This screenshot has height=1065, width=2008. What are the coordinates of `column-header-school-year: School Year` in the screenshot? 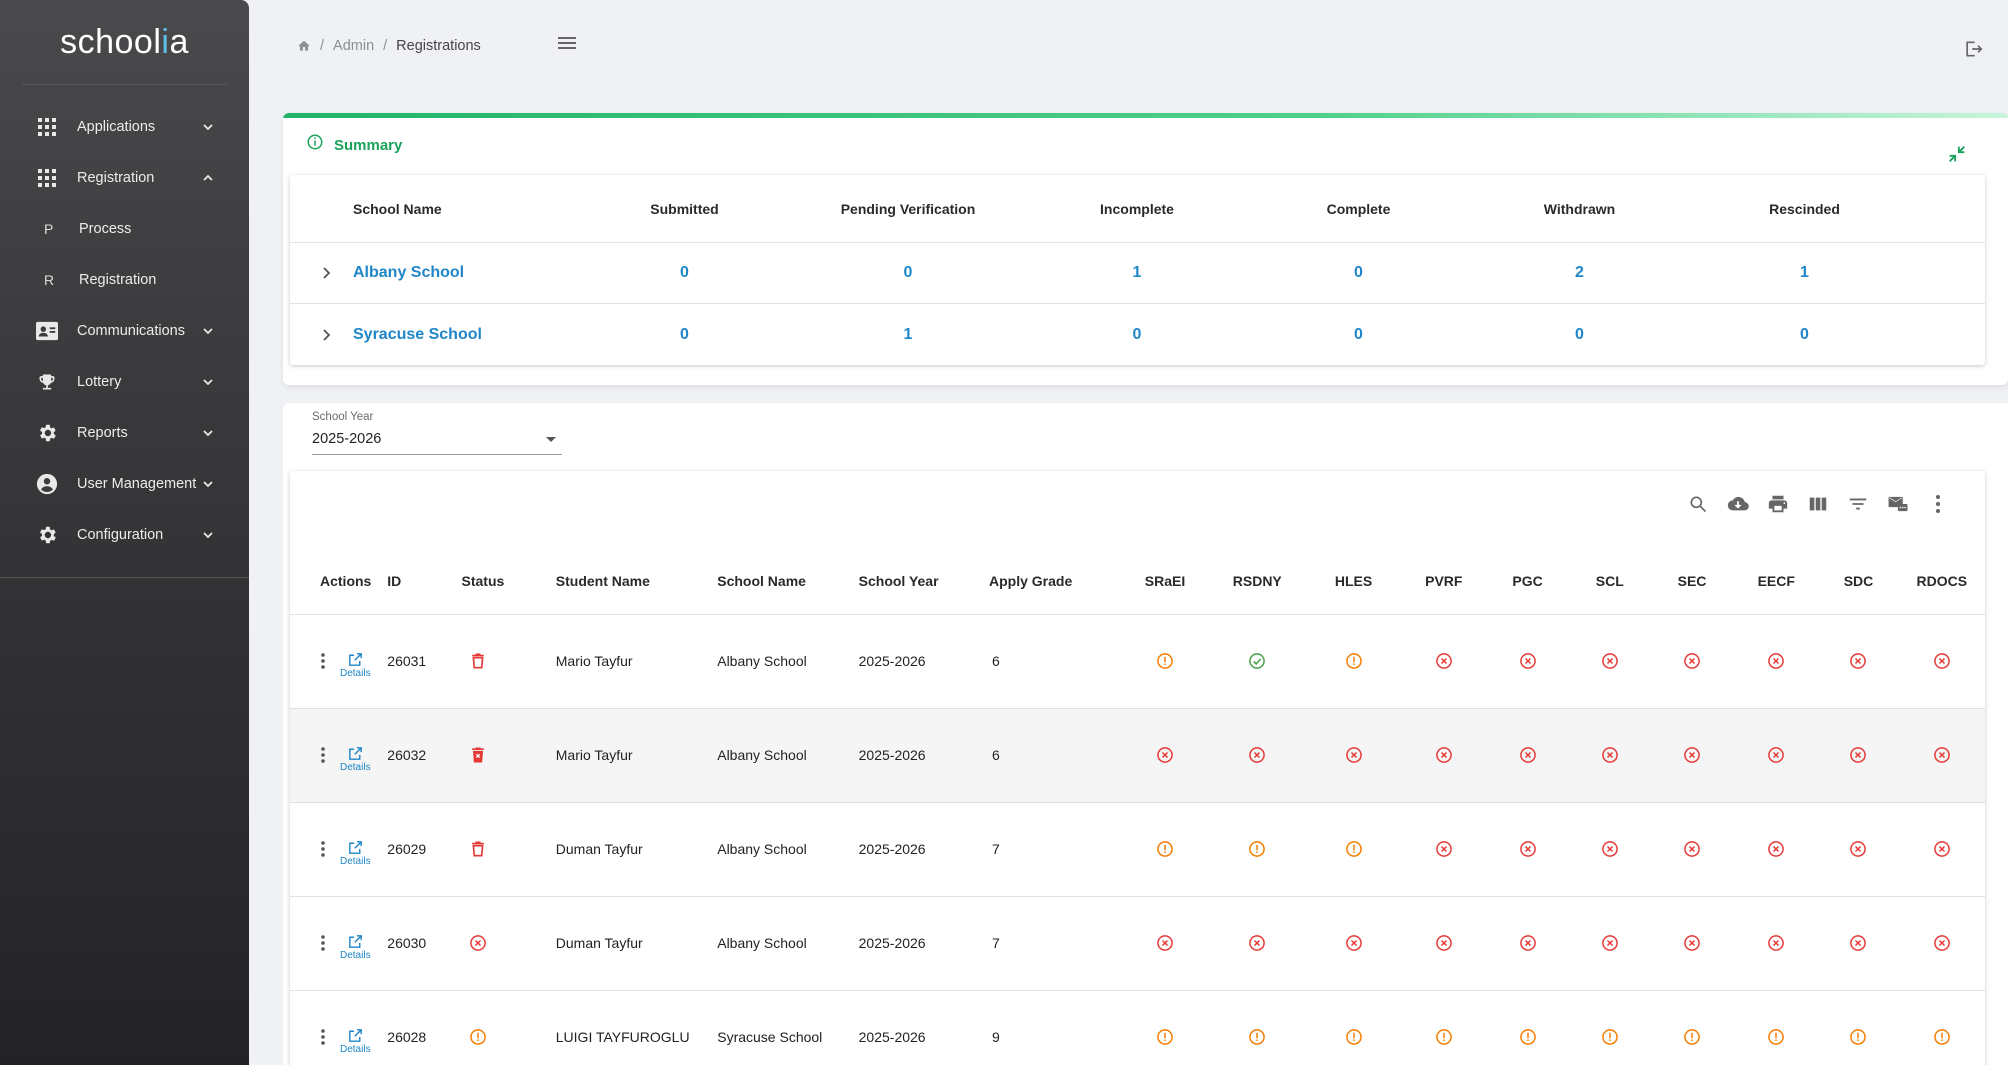 It's located at (924, 582).